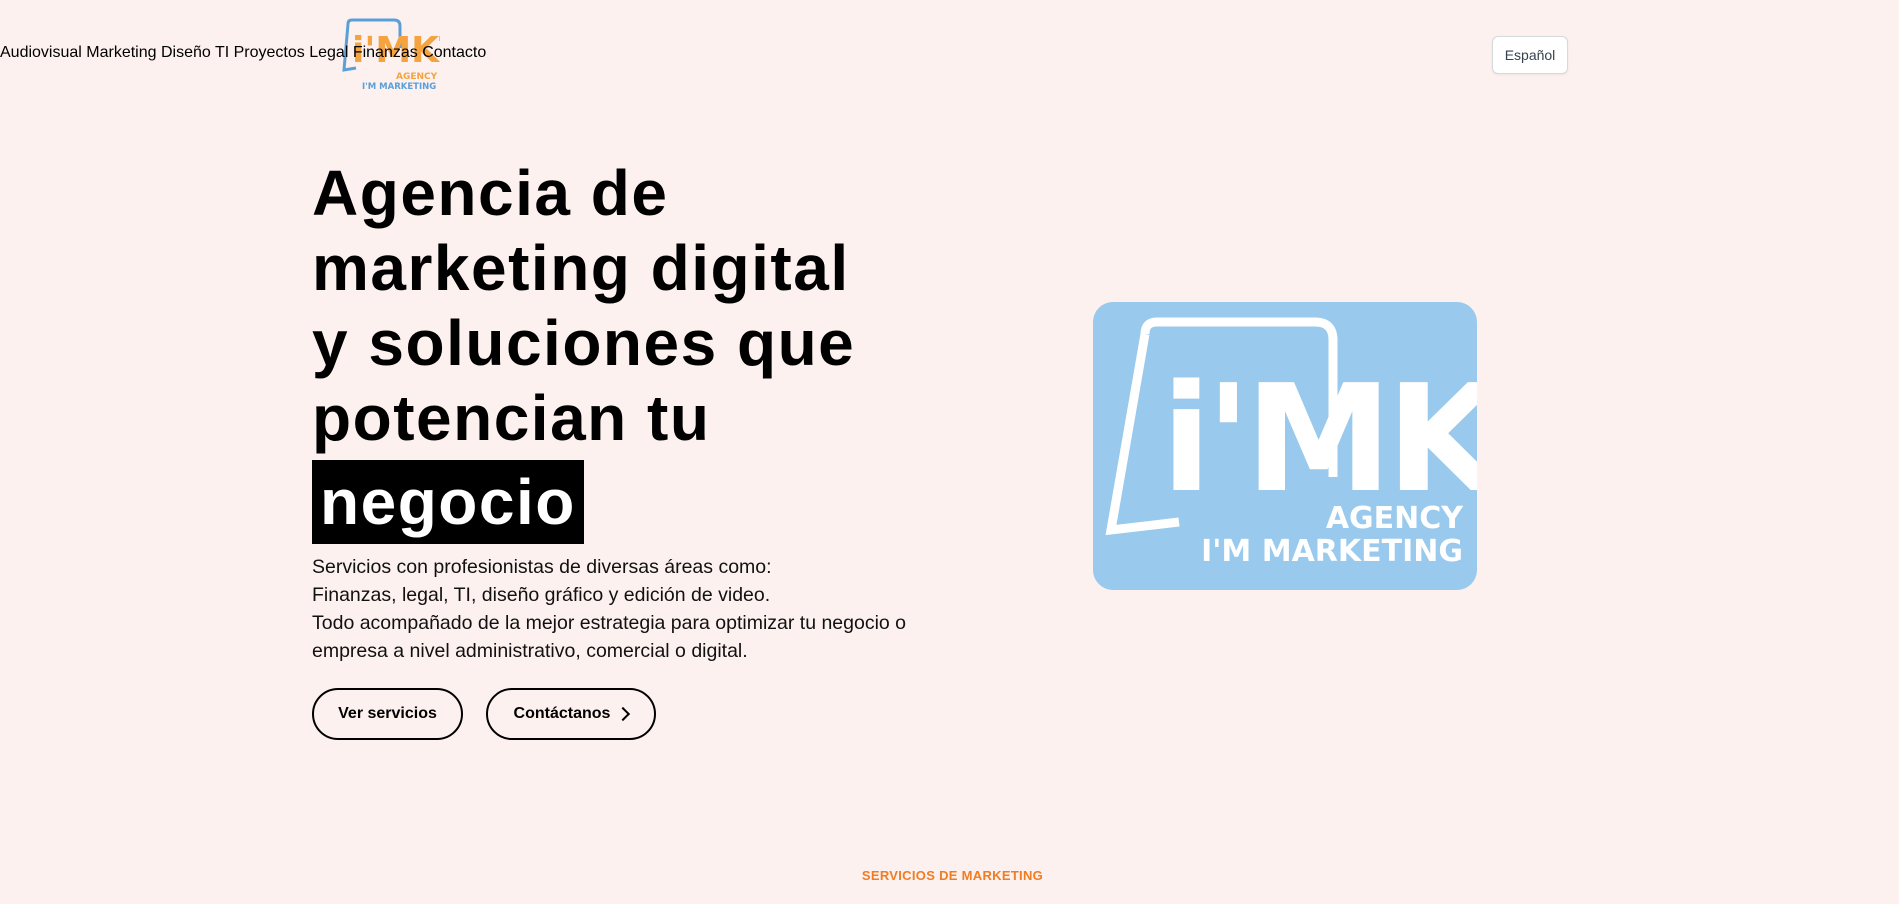  Describe the element at coordinates (581, 268) in the screenshot. I see `hero-title-line: marketing digital` at that location.